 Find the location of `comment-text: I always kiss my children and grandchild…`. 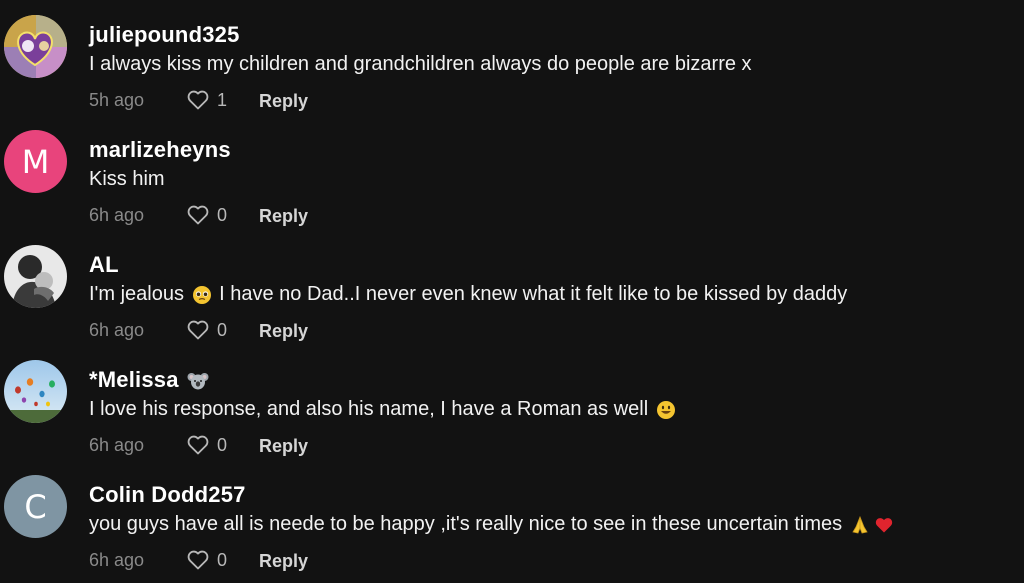

comment-text: I always kiss my children and grandchild… is located at coordinates (420, 64).